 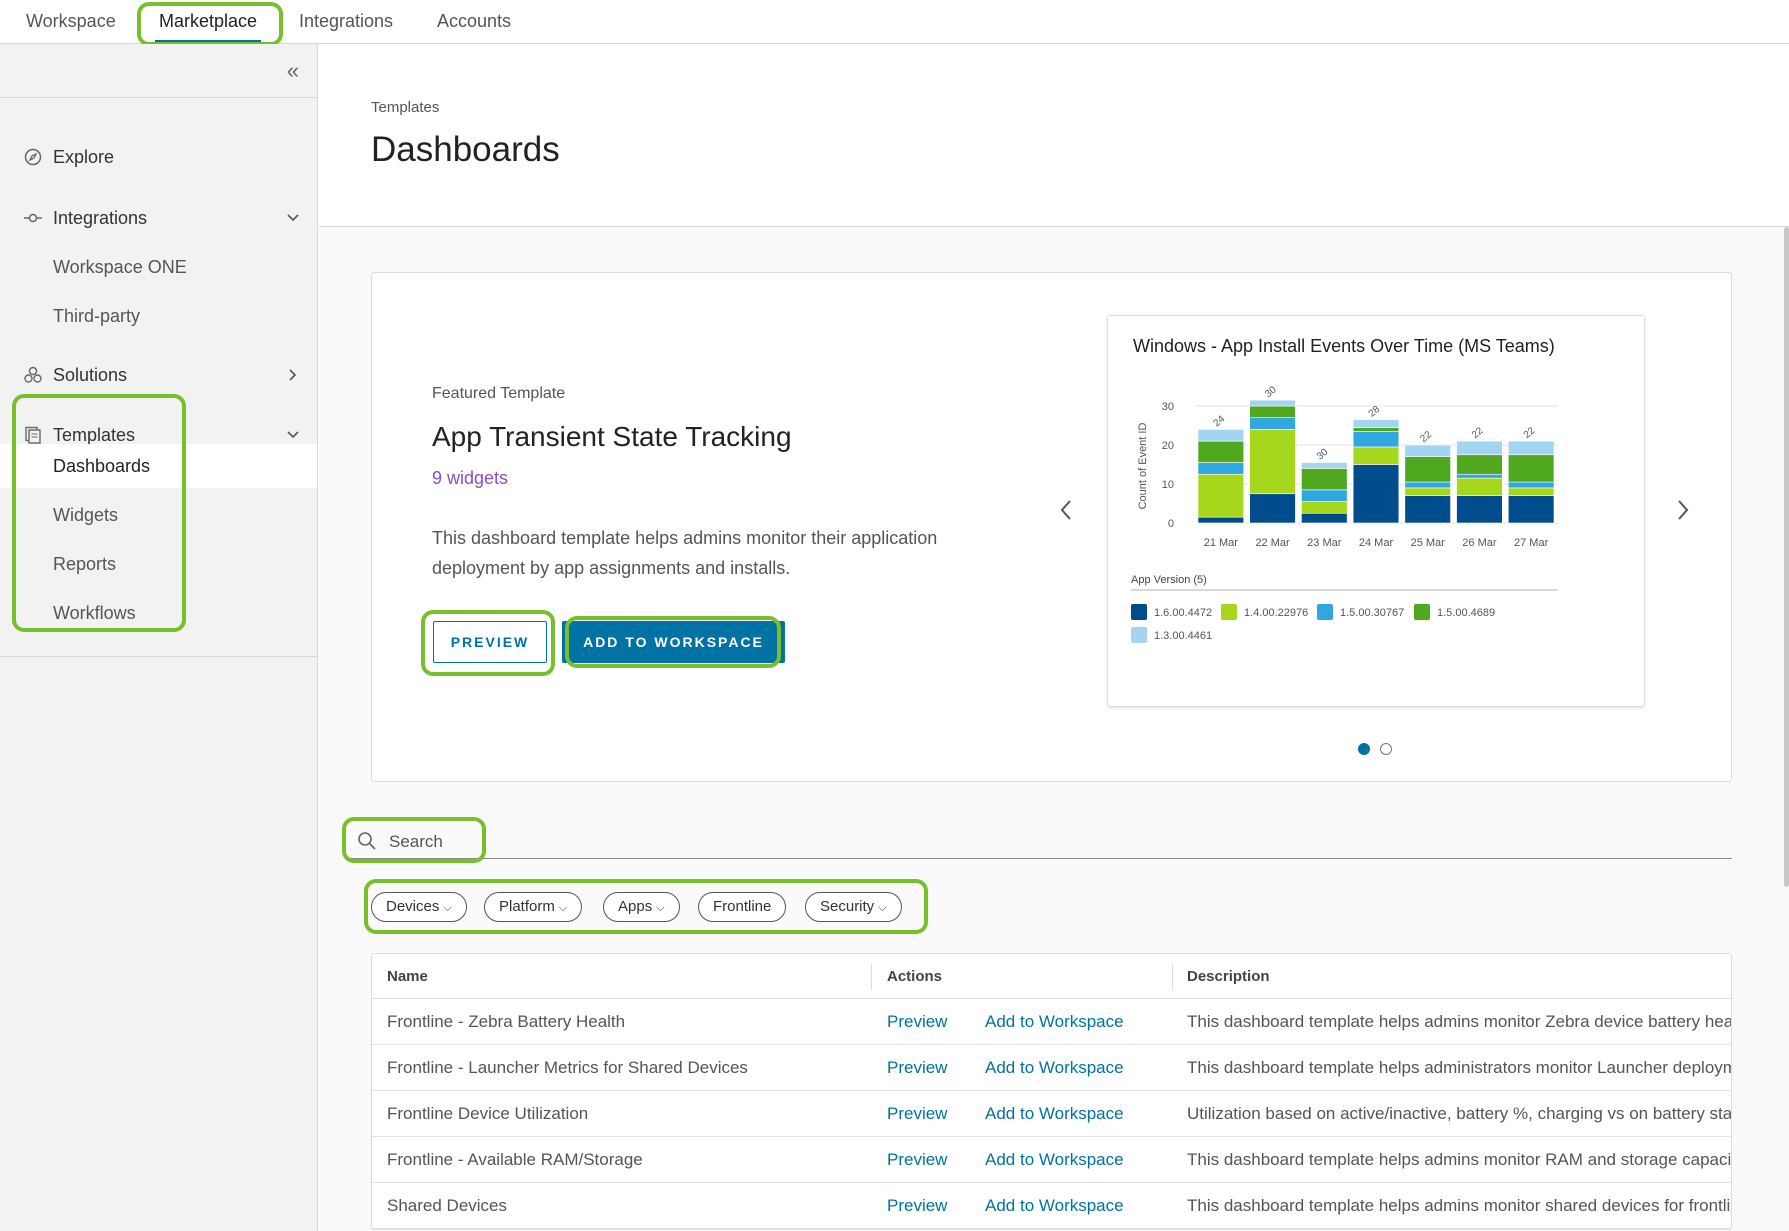 What do you see at coordinates (71, 22) in the screenshot?
I see `tab-workspace: Workspace` at bounding box center [71, 22].